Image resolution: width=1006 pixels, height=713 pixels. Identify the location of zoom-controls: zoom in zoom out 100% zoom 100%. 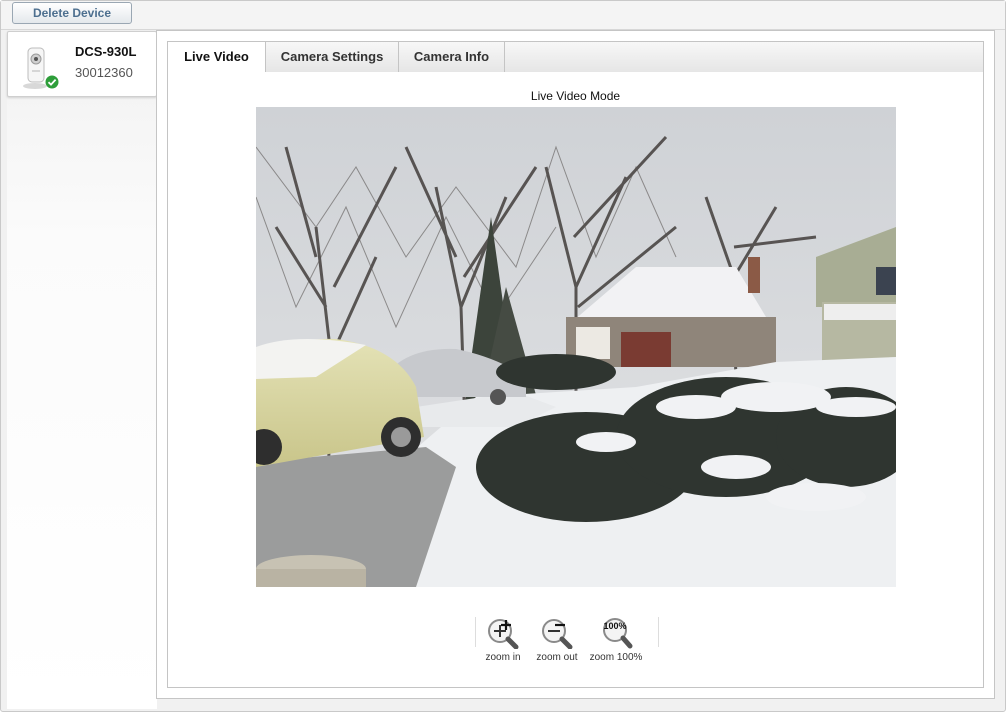
(567, 640).